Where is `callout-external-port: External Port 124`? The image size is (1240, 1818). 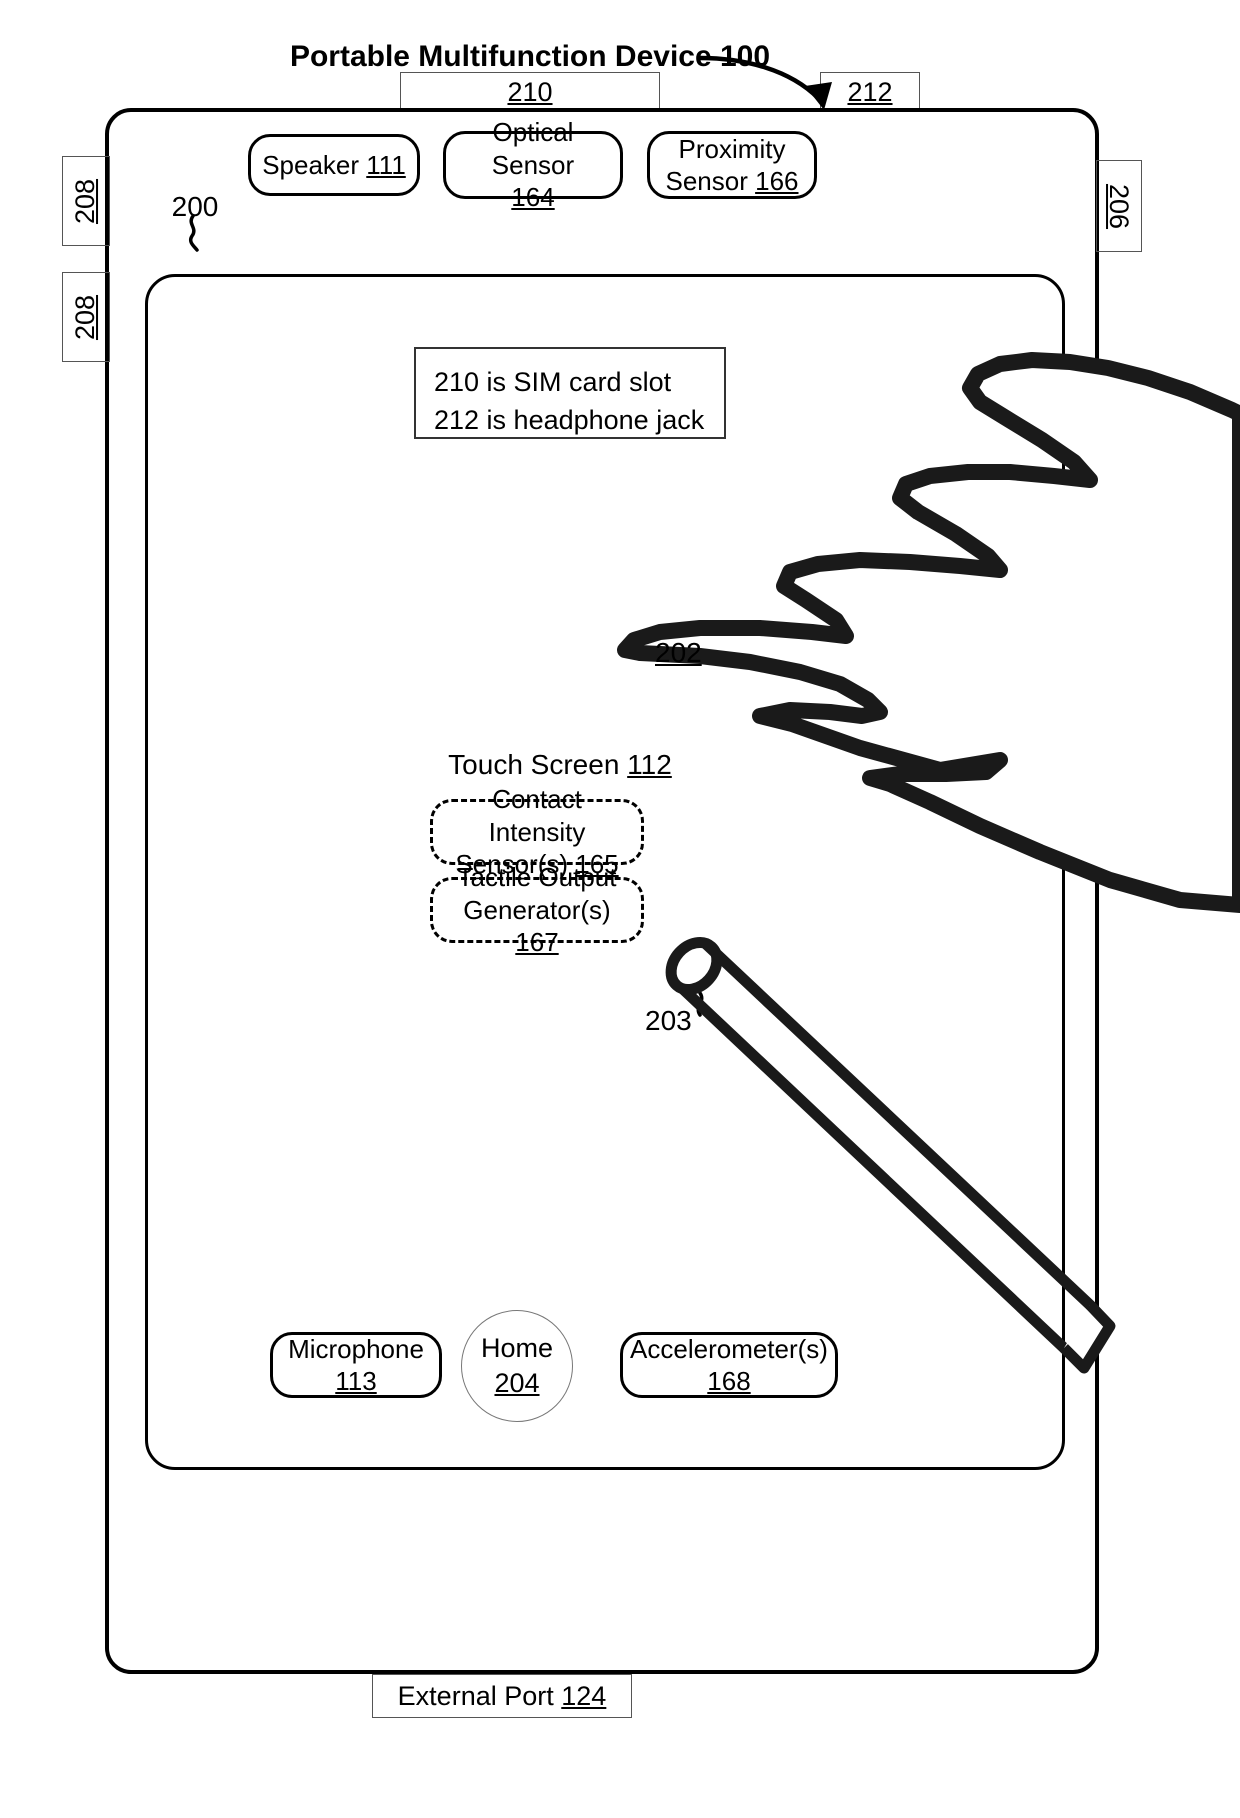
callout-external-port: External Port 124 is located at coordinates (502, 1696).